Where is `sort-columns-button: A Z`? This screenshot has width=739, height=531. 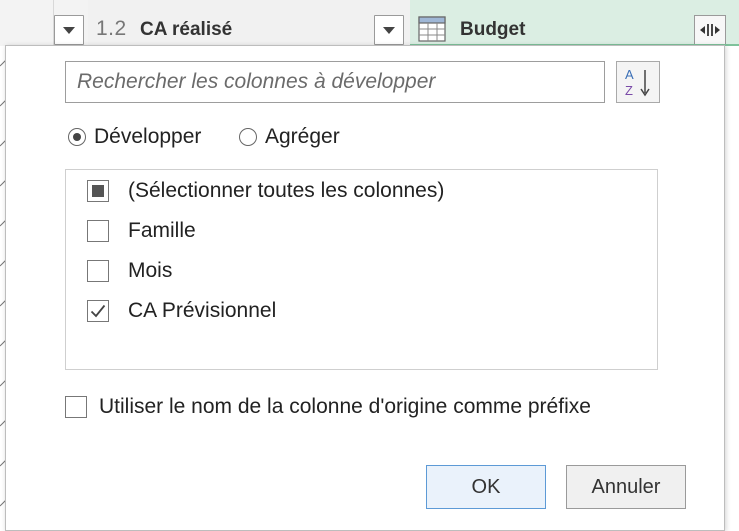
sort-columns-button: A Z is located at coordinates (638, 82).